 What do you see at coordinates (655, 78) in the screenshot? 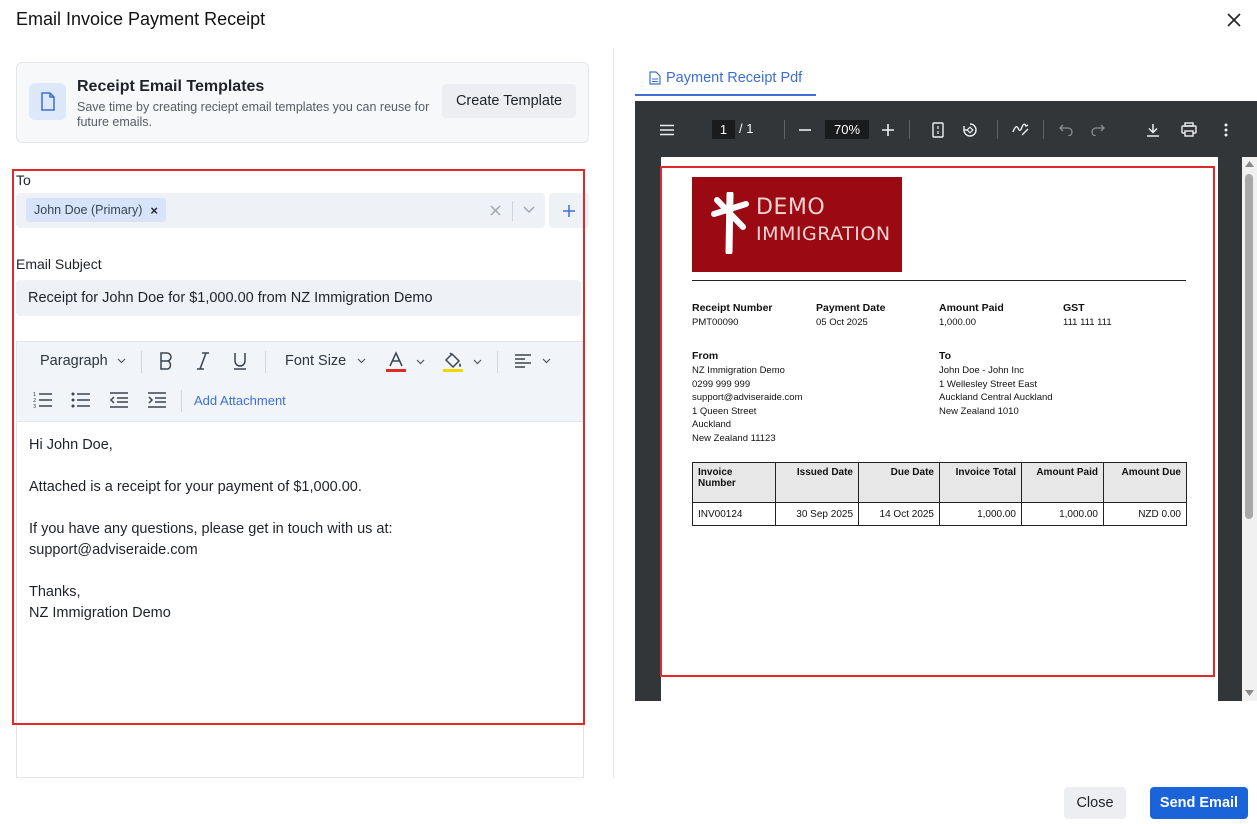
I see `file-icon` at bounding box center [655, 78].